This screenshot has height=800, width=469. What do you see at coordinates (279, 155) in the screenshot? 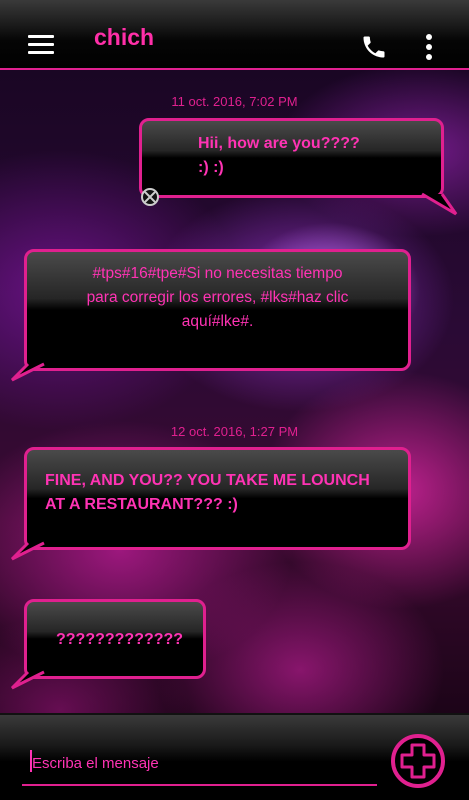
I see `message-text: Hii, how are you???? :) :)` at bounding box center [279, 155].